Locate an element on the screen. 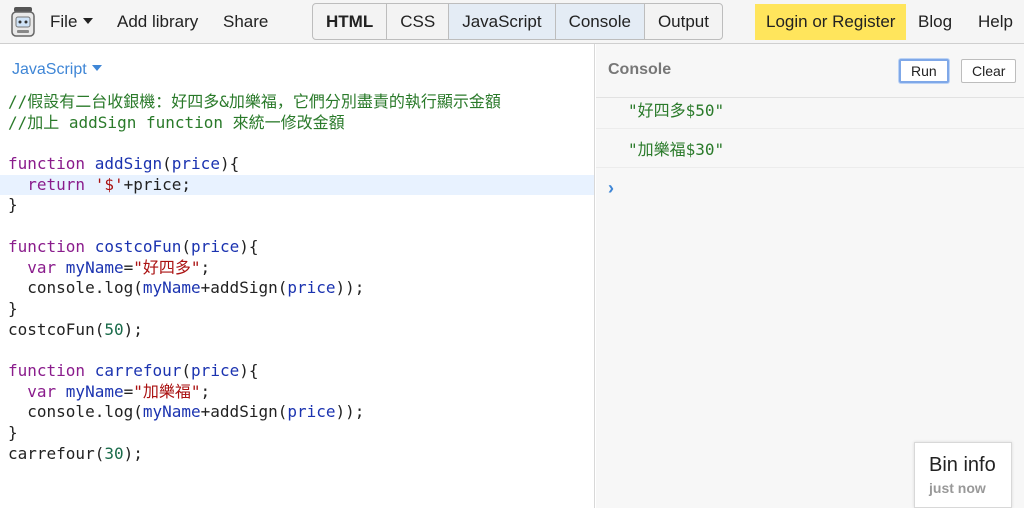  code-token: carrefour is located at coordinates (138, 370).